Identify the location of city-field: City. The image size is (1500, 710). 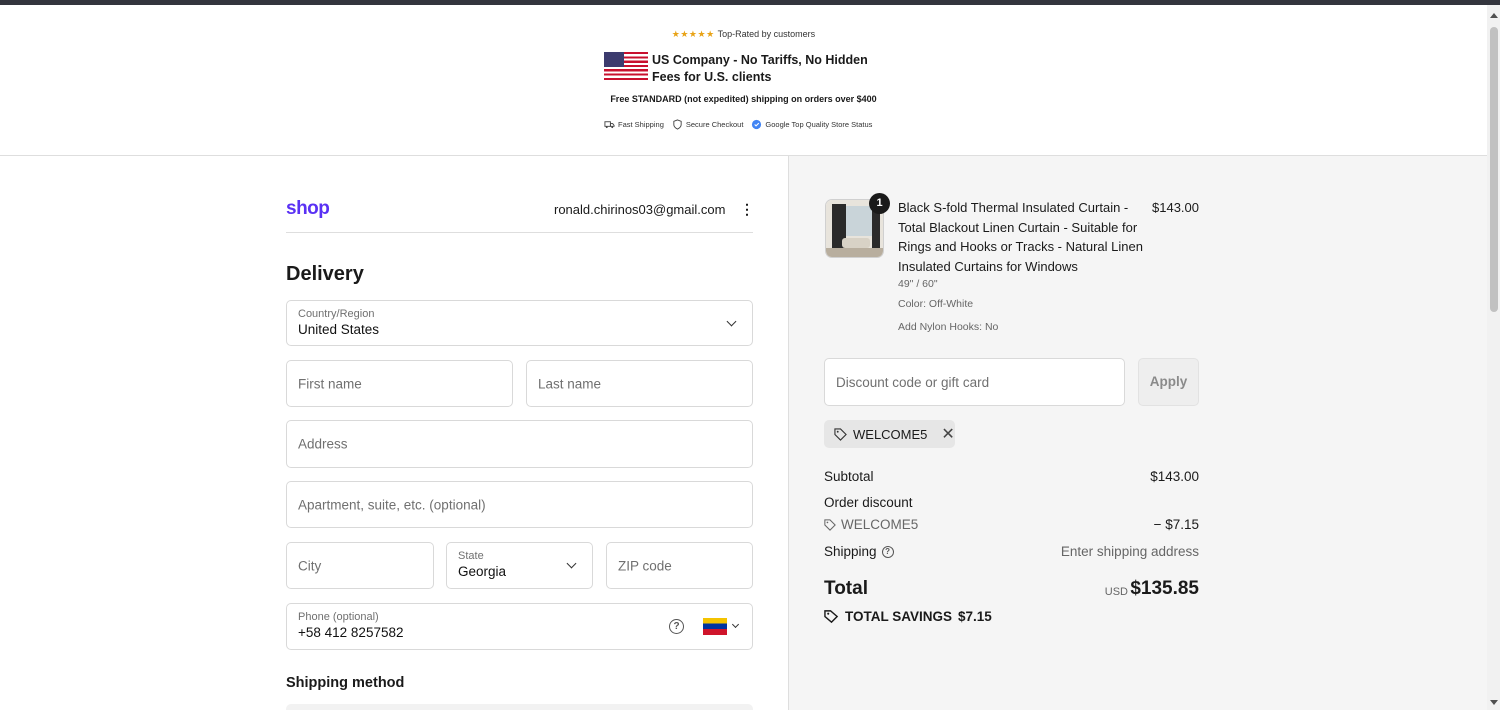
(360, 565).